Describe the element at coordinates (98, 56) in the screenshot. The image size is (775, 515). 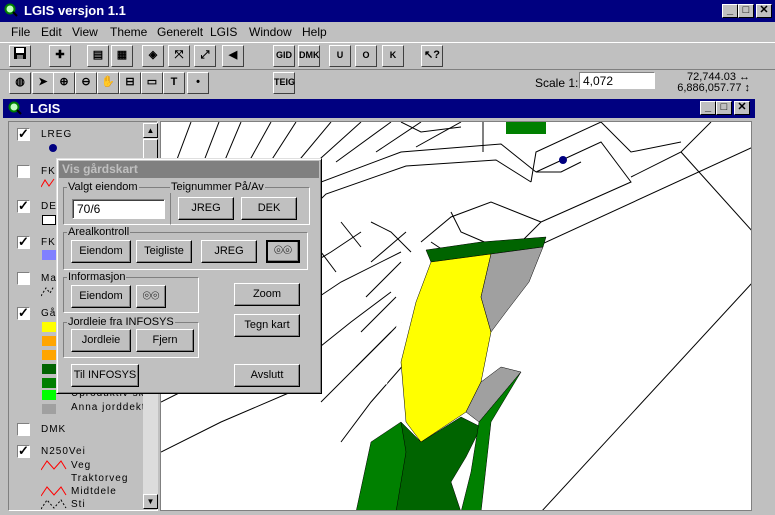
I see `edit-table-icon: ▤` at that location.